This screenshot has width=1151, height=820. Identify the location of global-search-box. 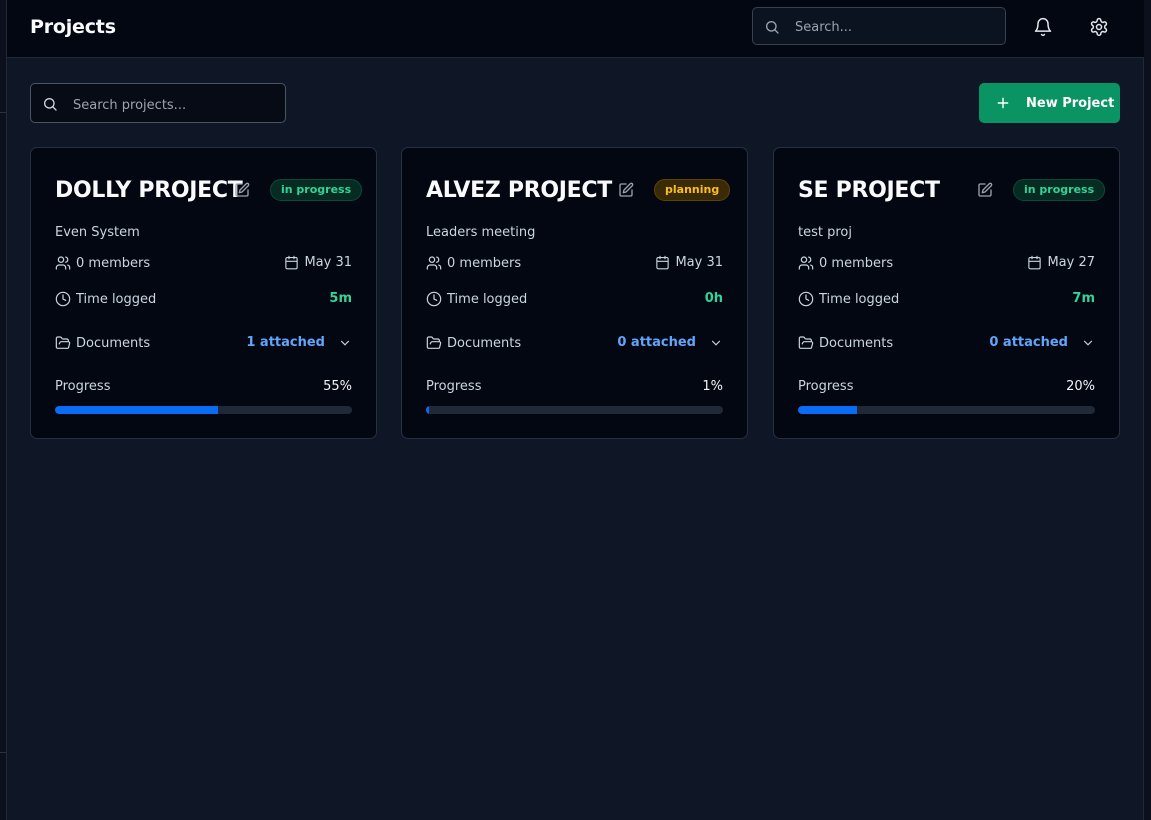
(879, 26).